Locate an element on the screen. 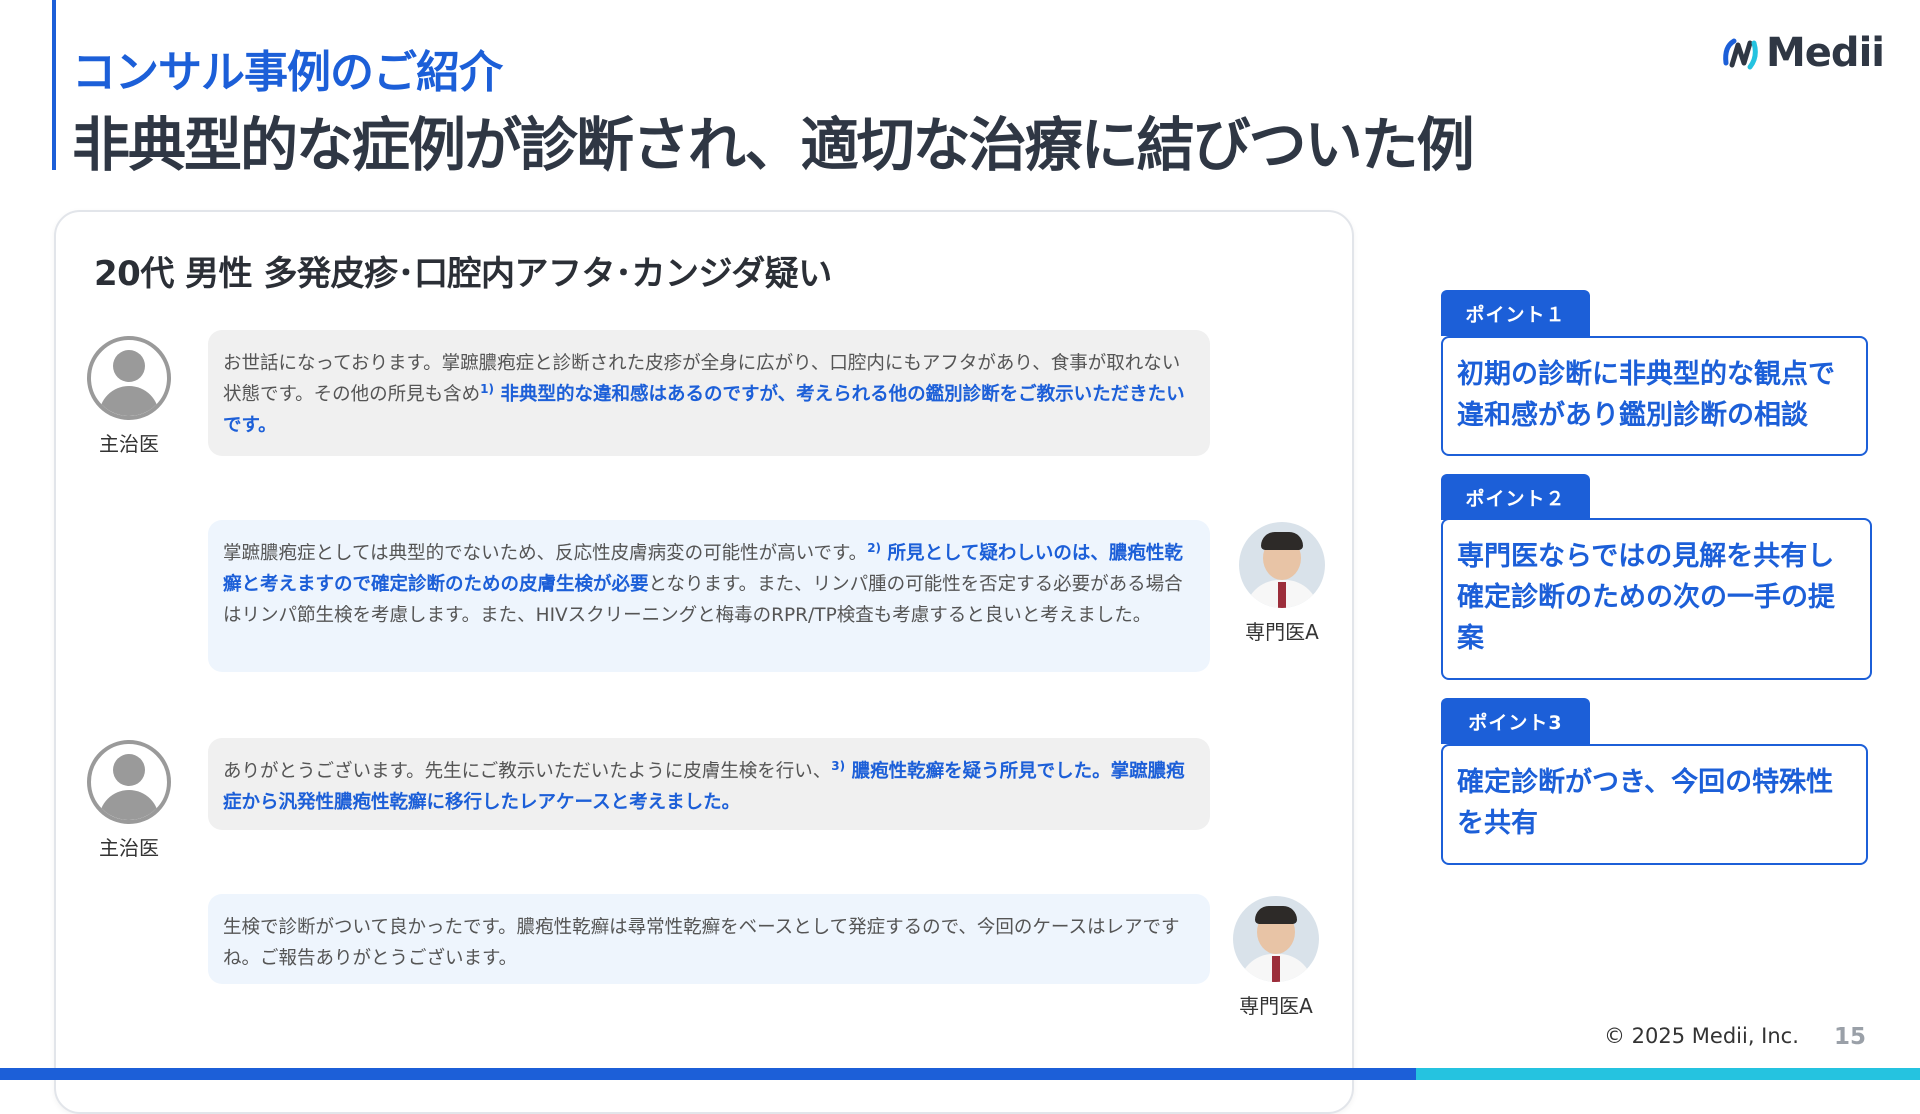 Image resolution: width=1920 pixels, height=1114 pixels. bottom-accent-bar is located at coordinates (708, 1074).